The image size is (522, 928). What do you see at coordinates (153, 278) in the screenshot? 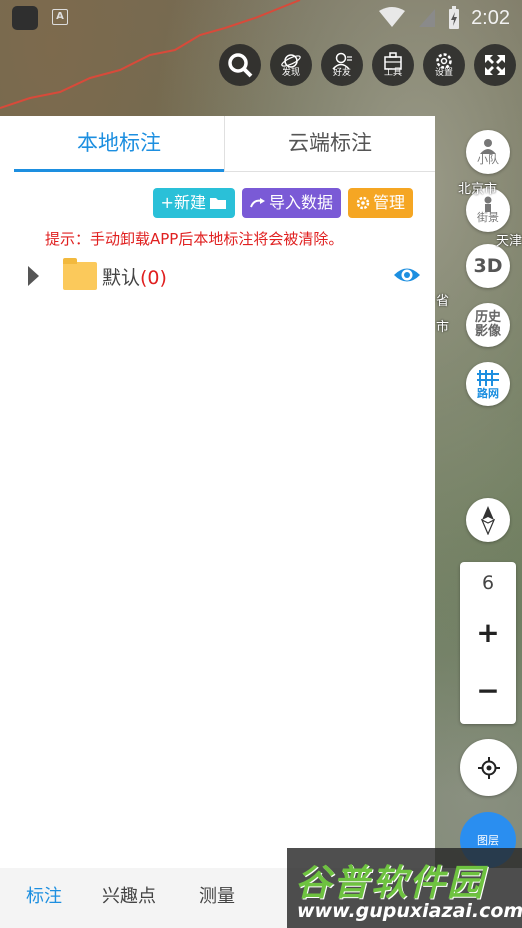
I see `folder-count: (0)` at bounding box center [153, 278].